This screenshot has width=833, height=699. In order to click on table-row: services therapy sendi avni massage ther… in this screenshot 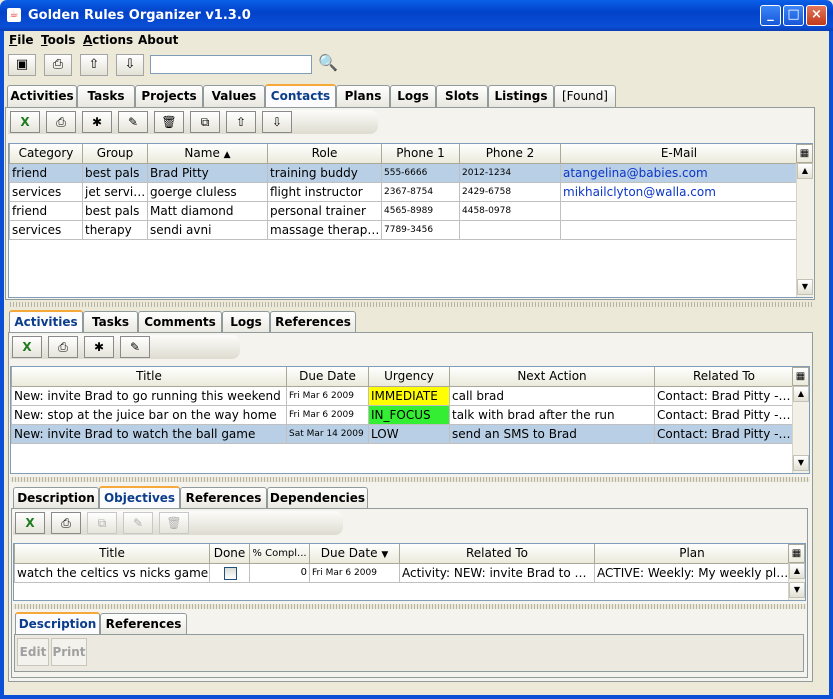, I will do `click(403, 229)`.